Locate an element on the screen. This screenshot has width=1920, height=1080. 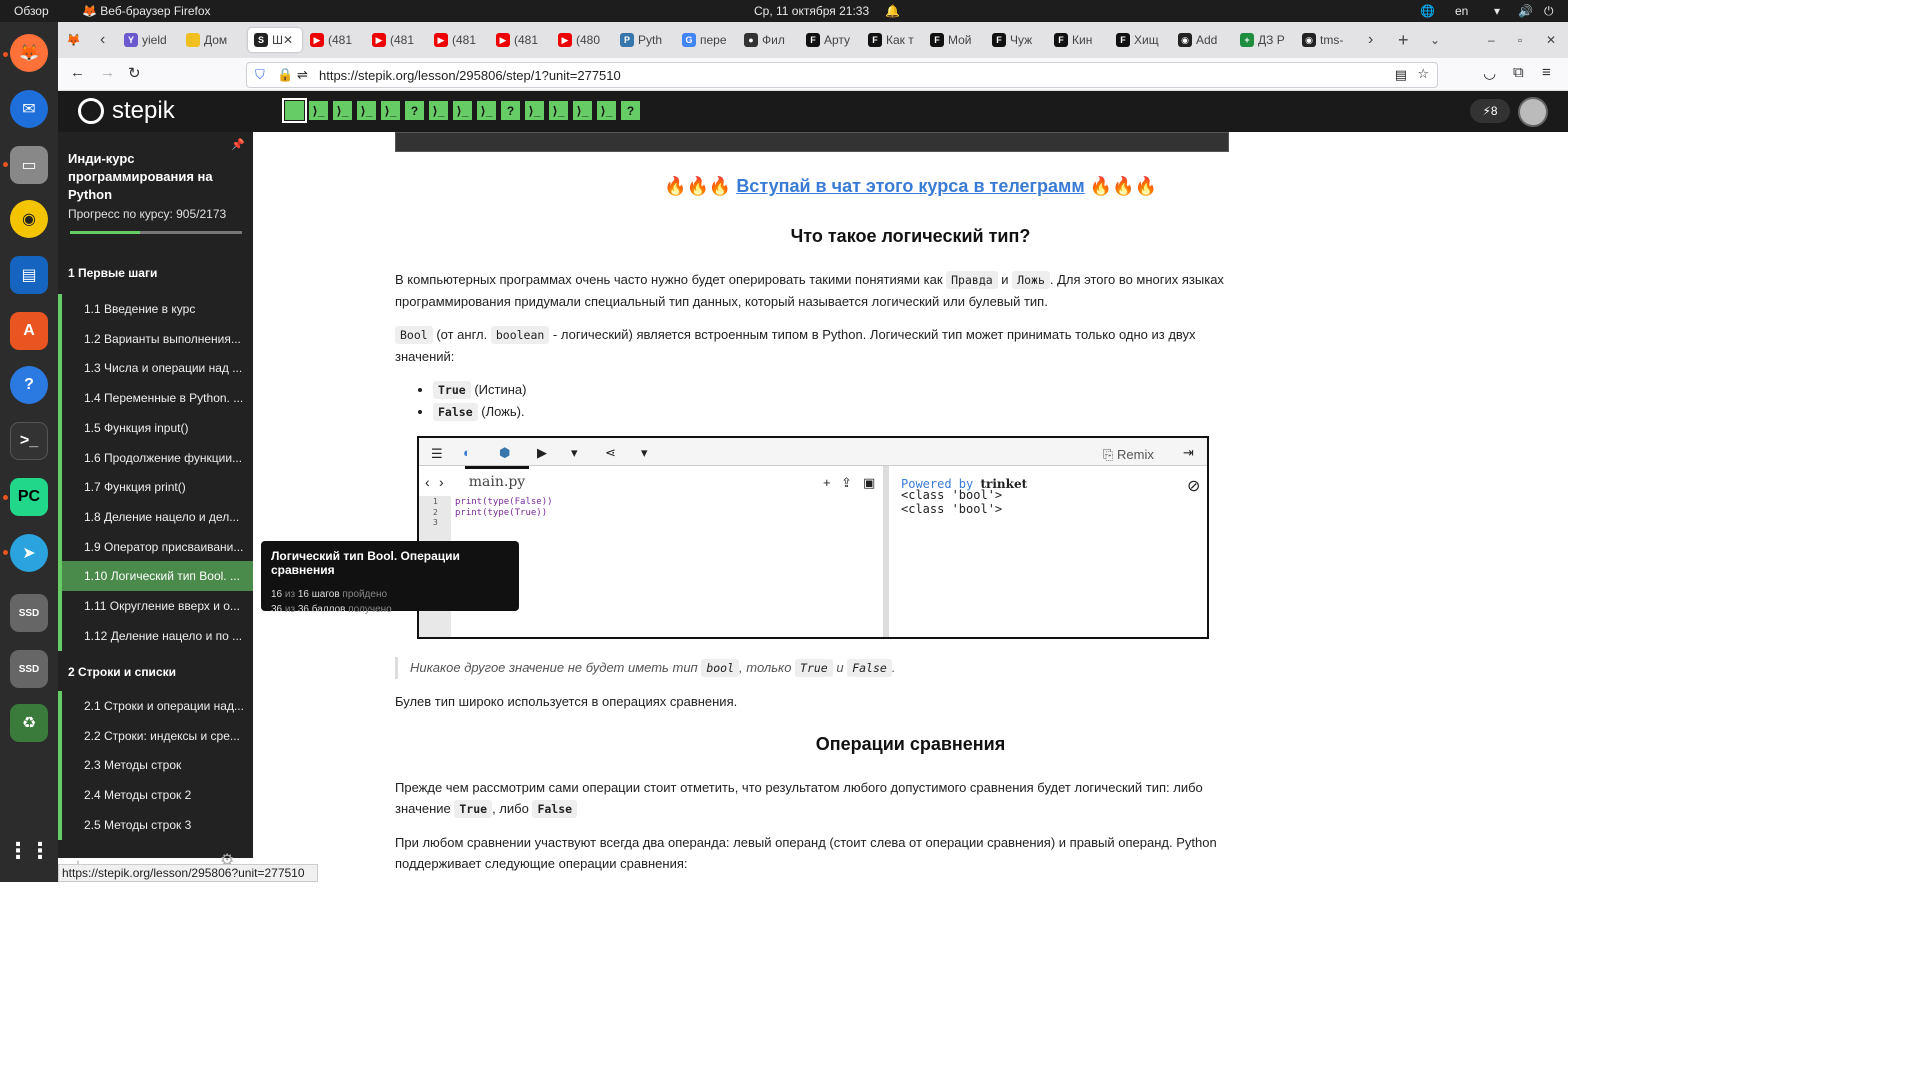
add-file-icon: + is located at coordinates (827, 482).